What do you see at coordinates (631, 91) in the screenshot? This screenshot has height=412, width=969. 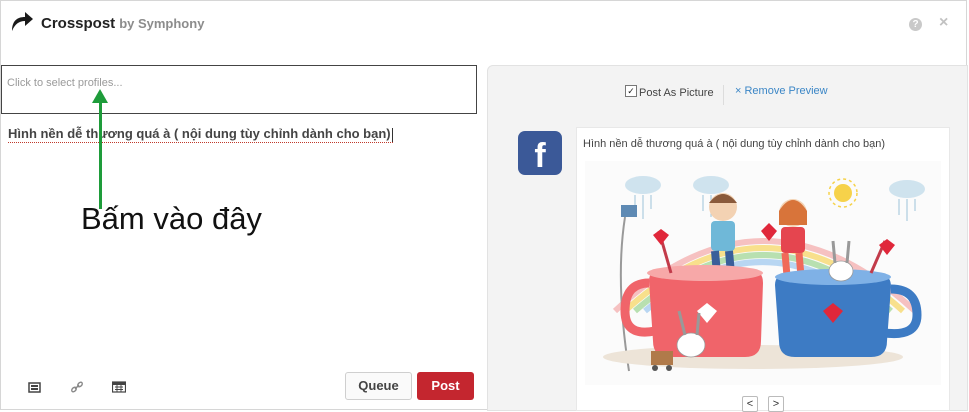 I see `post-as-picture-checkbox: ✓` at bounding box center [631, 91].